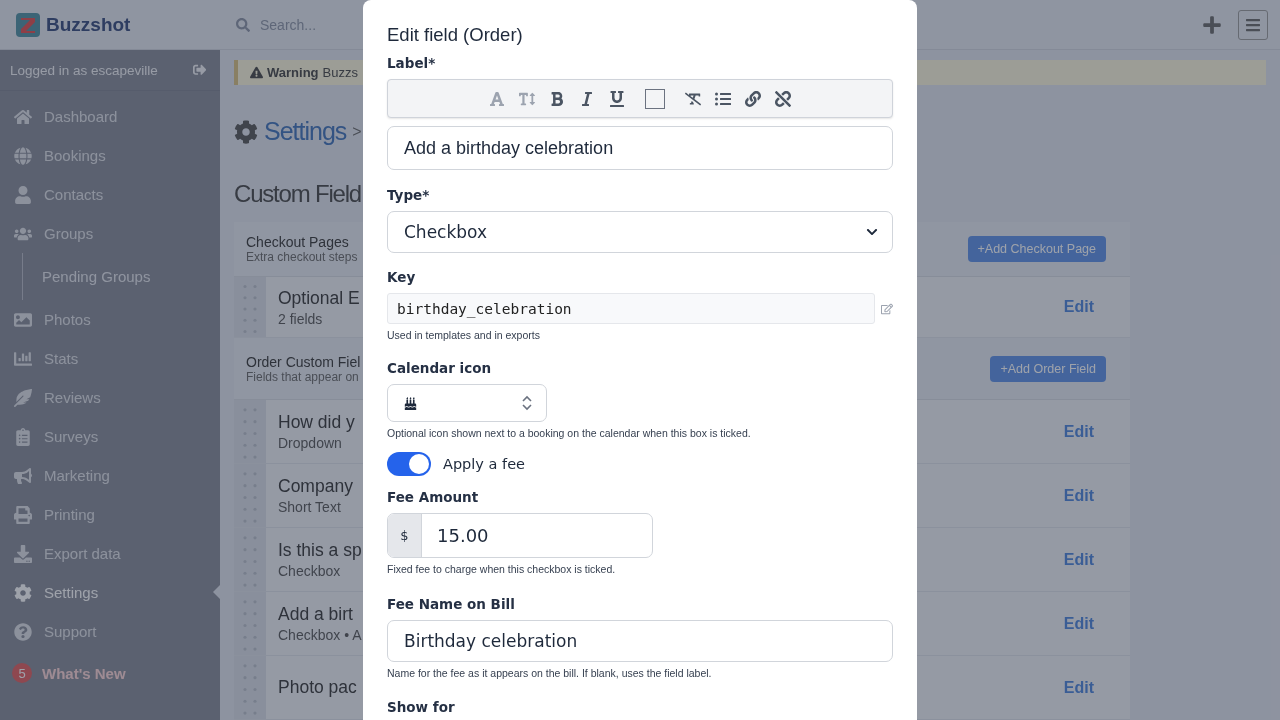  I want to click on selection-pointer, so click(216, 592).